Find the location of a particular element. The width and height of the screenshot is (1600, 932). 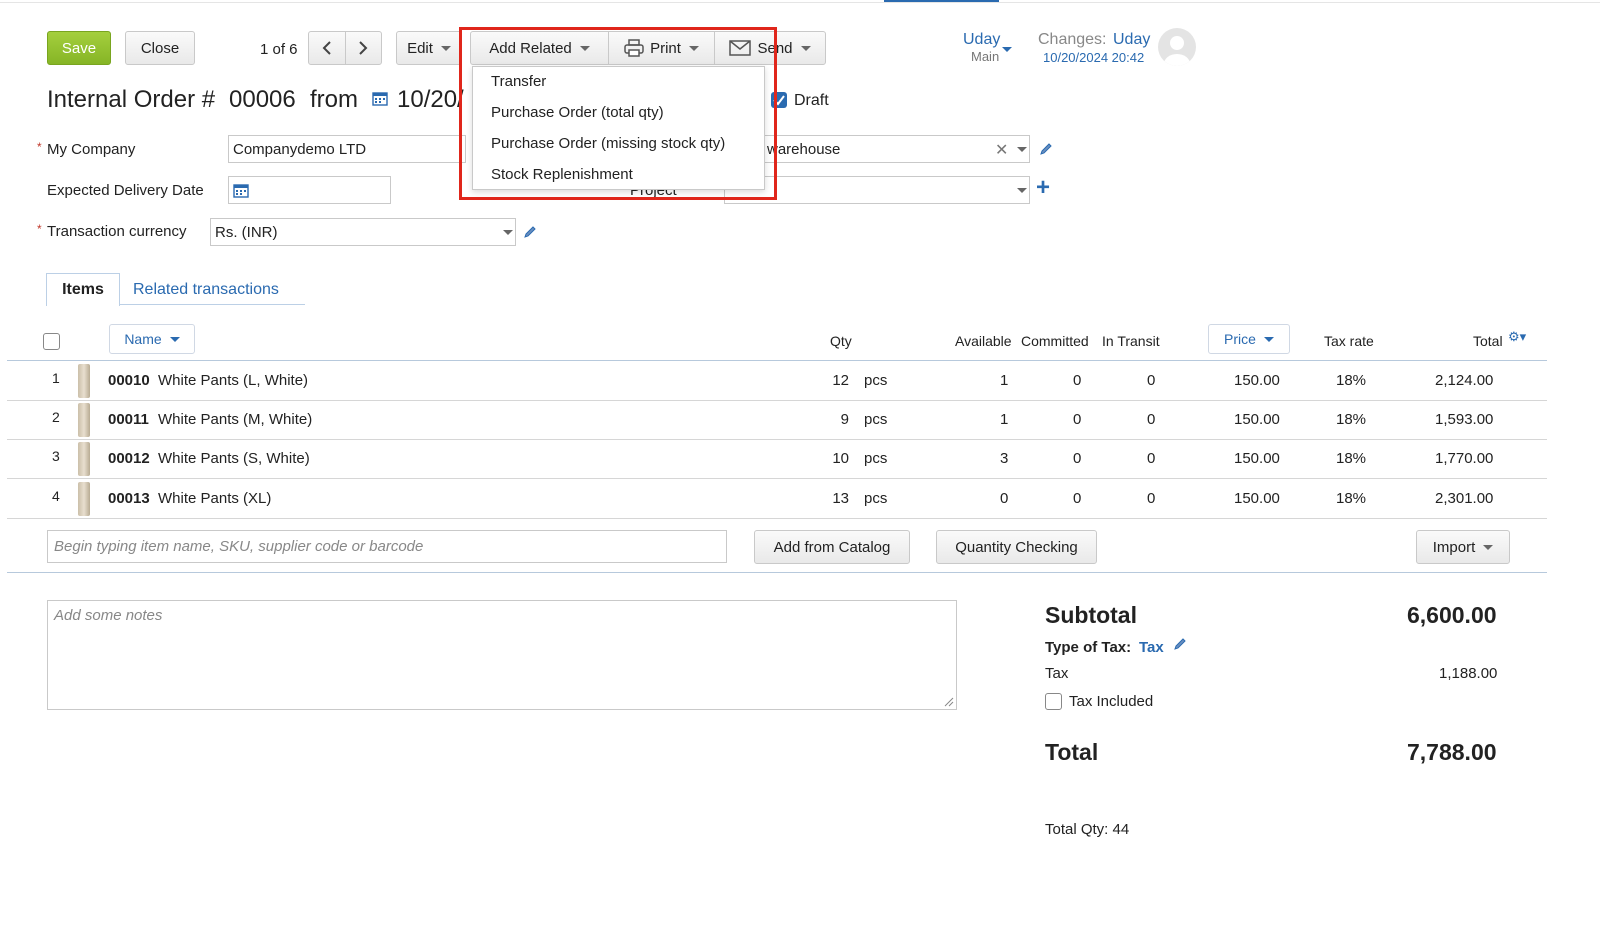

item-code: 00011 is located at coordinates (128, 419).